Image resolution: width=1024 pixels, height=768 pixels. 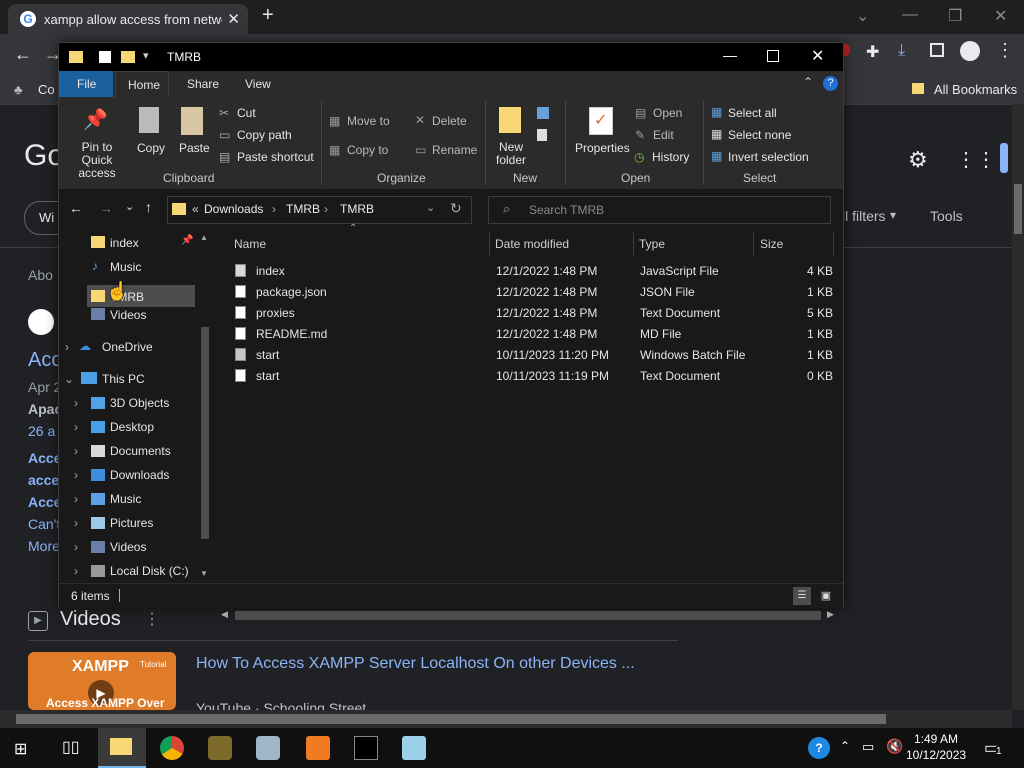 What do you see at coordinates (1018, 407) in the screenshot?
I see `vertical-scrollbar` at bounding box center [1018, 407].